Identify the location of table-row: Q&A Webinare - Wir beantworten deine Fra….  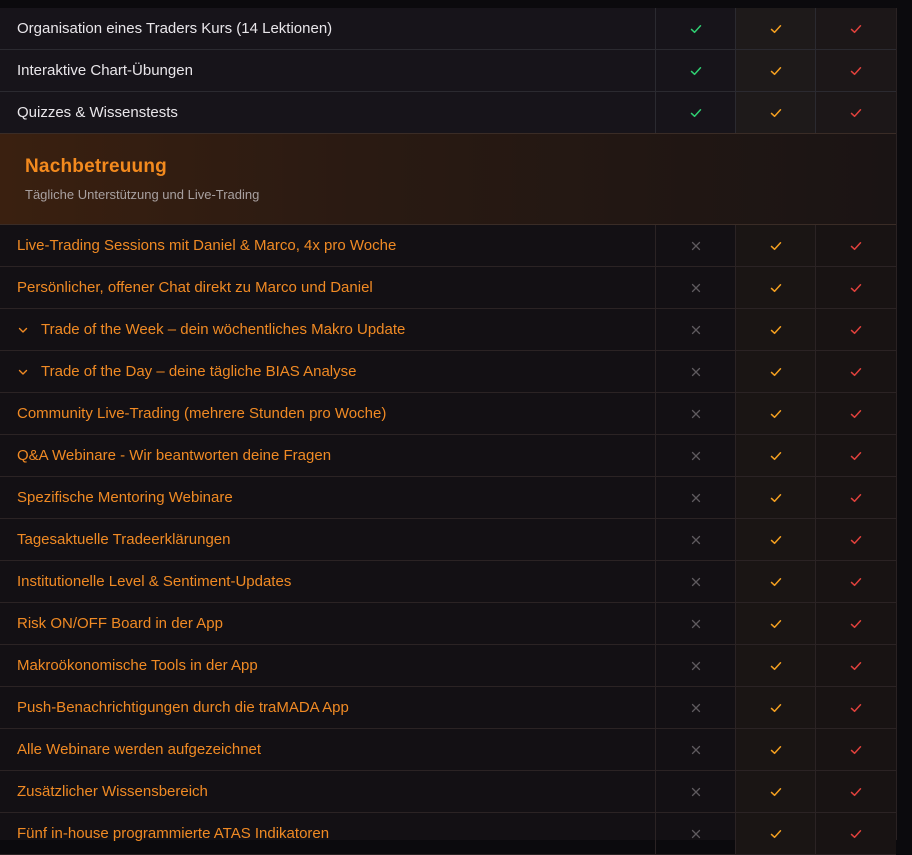
(448, 456).